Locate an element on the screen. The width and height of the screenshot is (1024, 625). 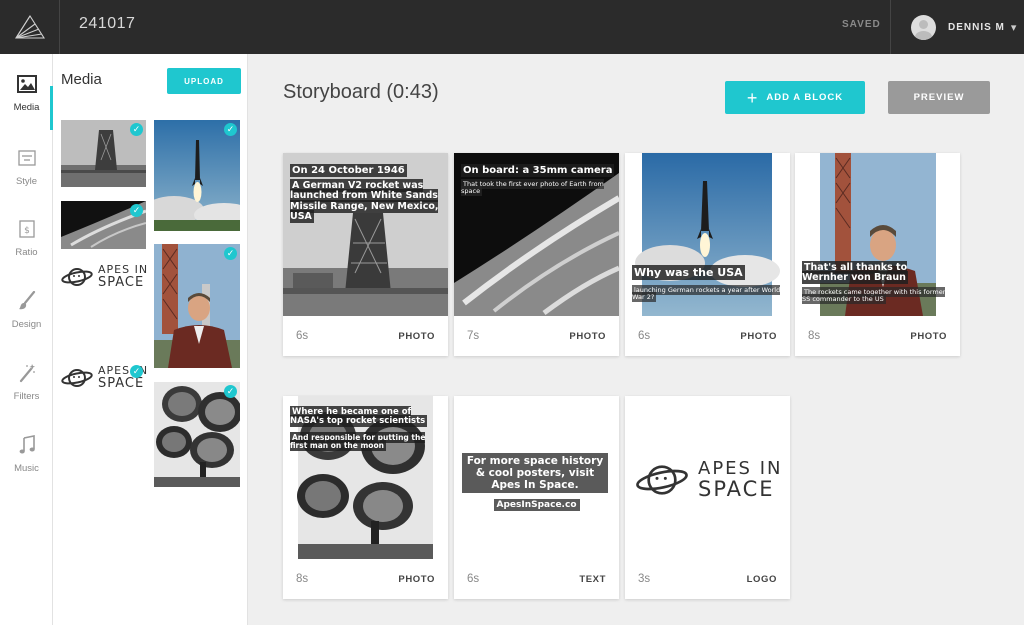
media-thumb-logo-selected: APES IN SPACE ✓ is located at coordinates (106, 378).